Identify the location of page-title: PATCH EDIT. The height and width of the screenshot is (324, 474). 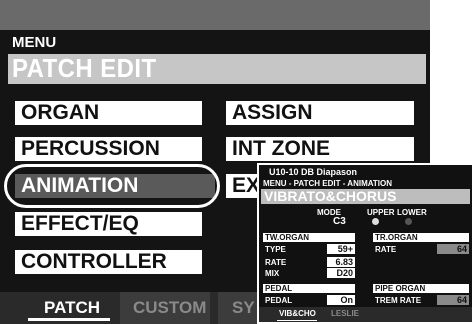
(84, 68).